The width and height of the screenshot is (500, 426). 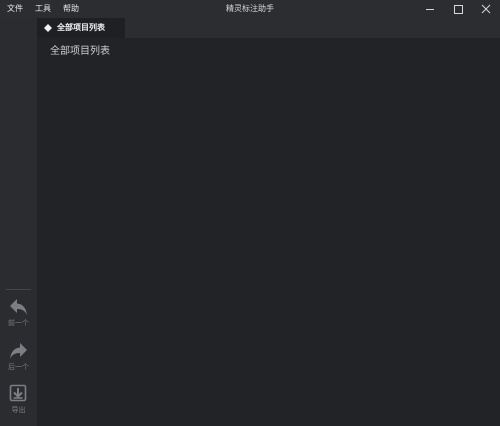 I want to click on close-icon, so click(x=486, y=9).